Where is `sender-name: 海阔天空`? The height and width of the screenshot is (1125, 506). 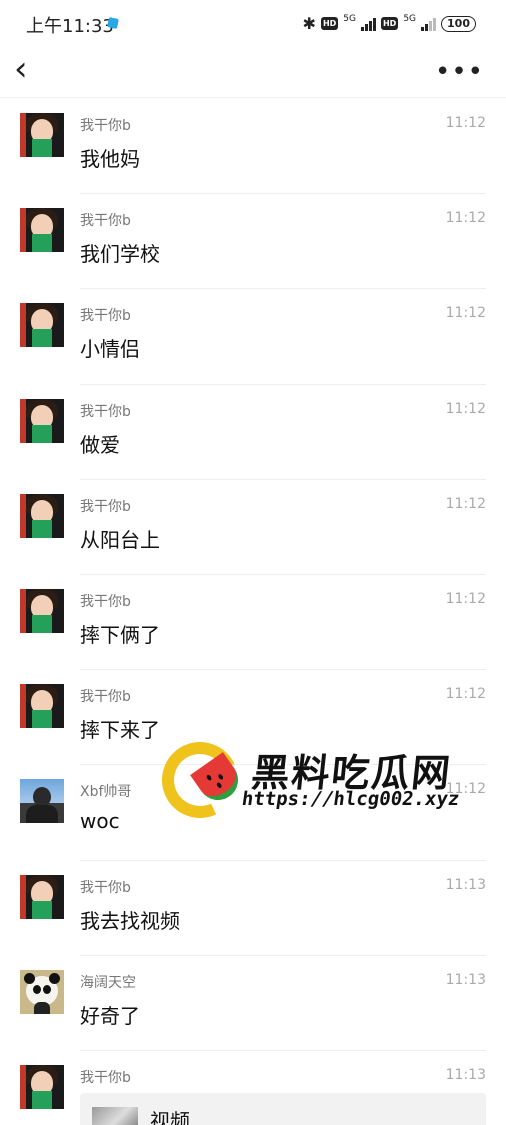
sender-name: 海阔天空 is located at coordinates (108, 982).